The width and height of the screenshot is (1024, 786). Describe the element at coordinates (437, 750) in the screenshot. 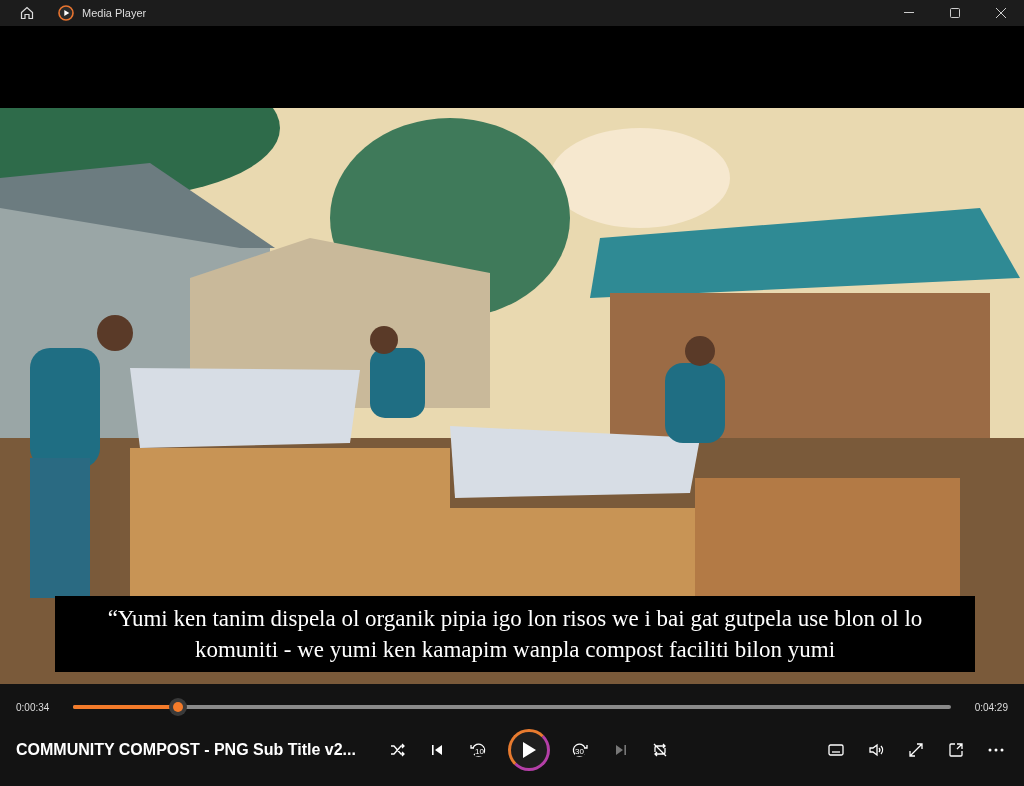

I see `previous-icon` at that location.